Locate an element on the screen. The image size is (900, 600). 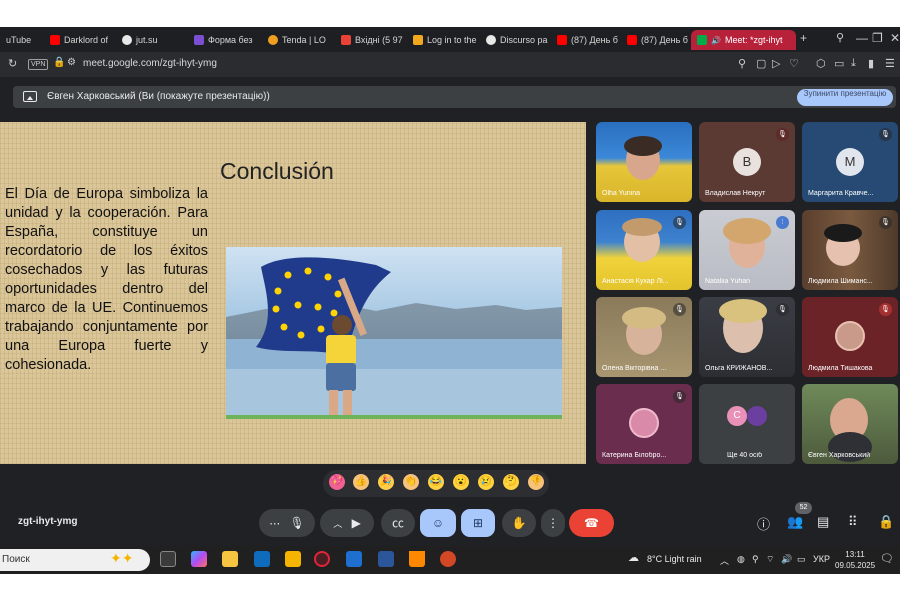
raise-hand-button: ✋ is located at coordinates (519, 523).